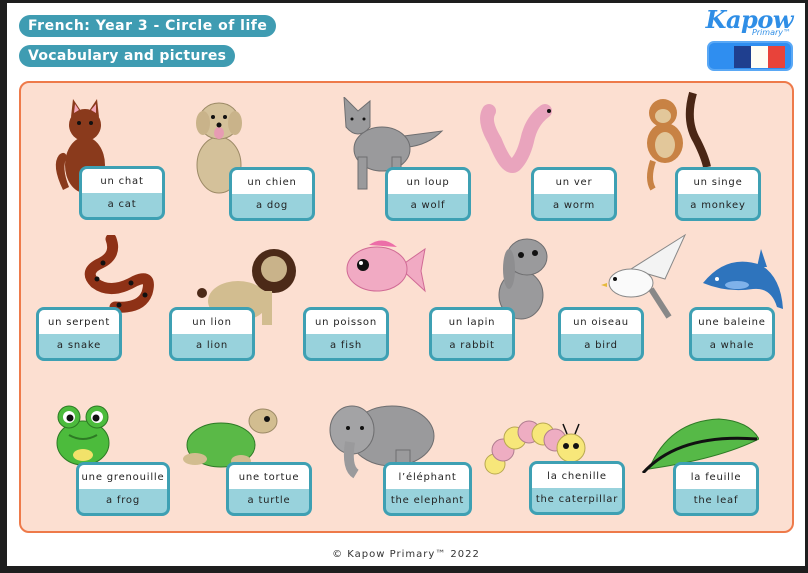 This screenshot has height=573, width=808. Describe the element at coordinates (718, 205) in the screenshot. I see `english-word: a monkey` at that location.